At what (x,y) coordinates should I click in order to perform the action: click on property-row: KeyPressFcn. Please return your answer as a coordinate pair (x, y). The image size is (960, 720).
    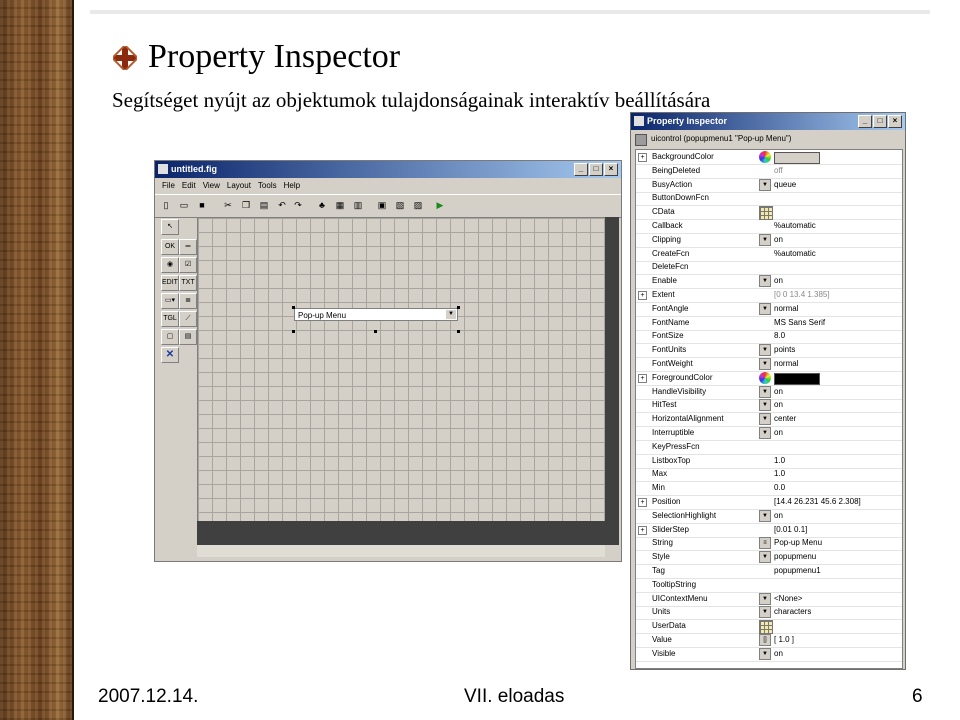
    Looking at the image, I should click on (769, 447).